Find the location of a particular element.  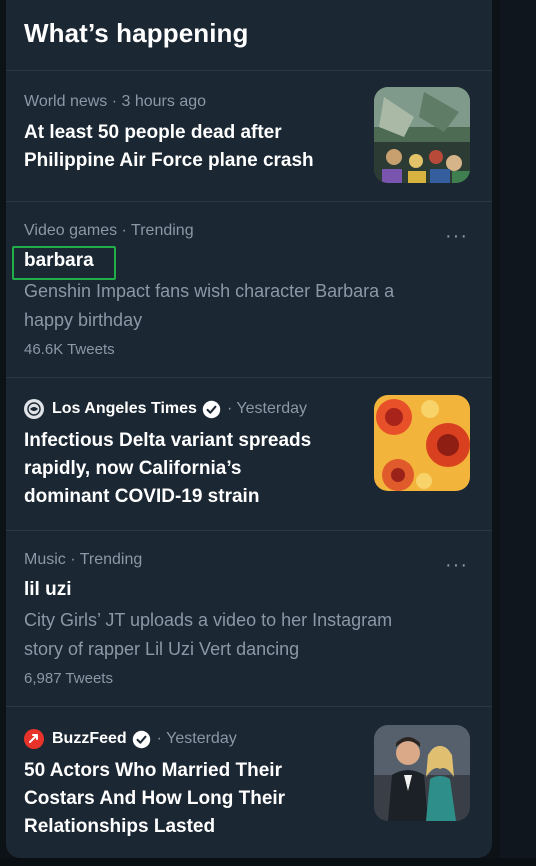

trend-title: barbara is located at coordinates (59, 260).